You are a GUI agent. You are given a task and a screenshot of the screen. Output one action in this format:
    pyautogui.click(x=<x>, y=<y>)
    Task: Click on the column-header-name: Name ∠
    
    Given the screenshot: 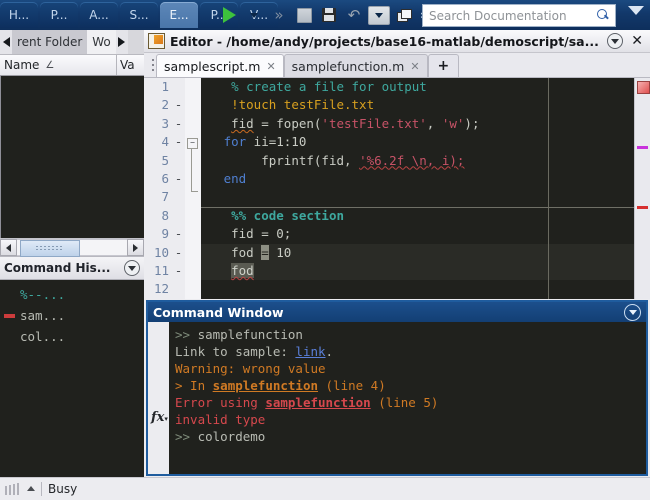 What is the action you would take?
    pyautogui.click(x=58, y=65)
    